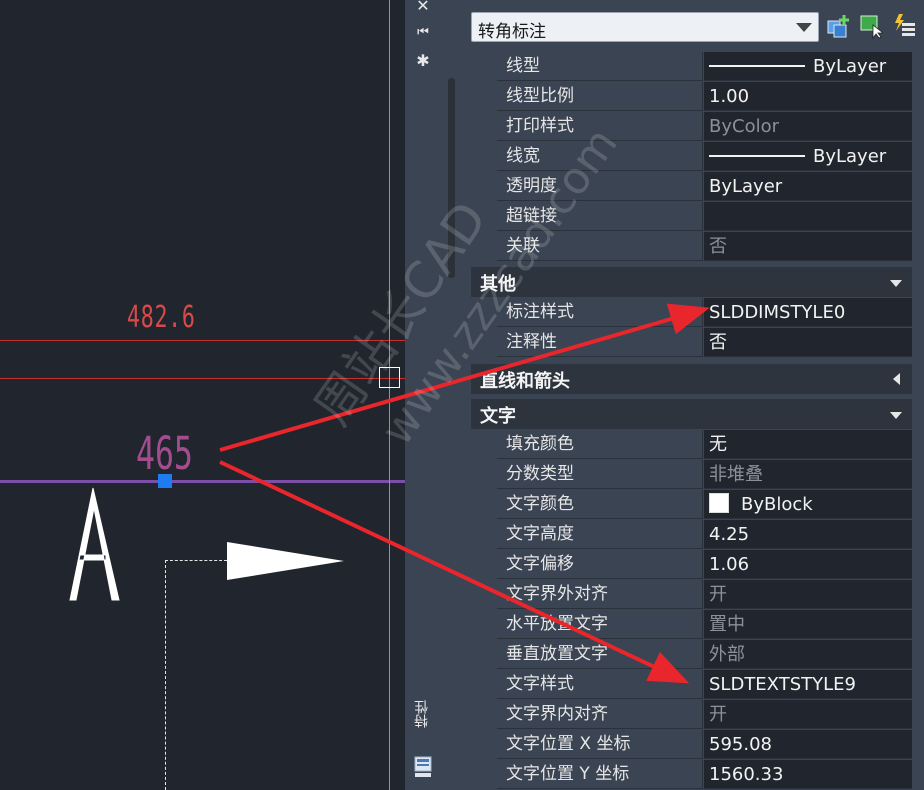 This screenshot has width=924, height=790. What do you see at coordinates (512, 32) in the screenshot?
I see `object-type-value: 转角标注` at bounding box center [512, 32].